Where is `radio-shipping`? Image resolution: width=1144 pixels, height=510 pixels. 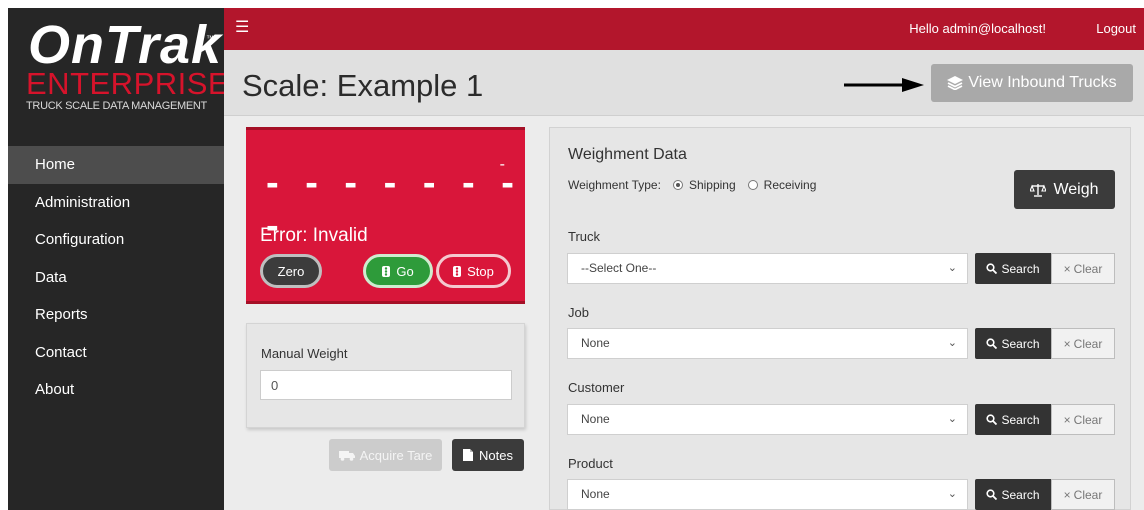 radio-shipping is located at coordinates (677, 185).